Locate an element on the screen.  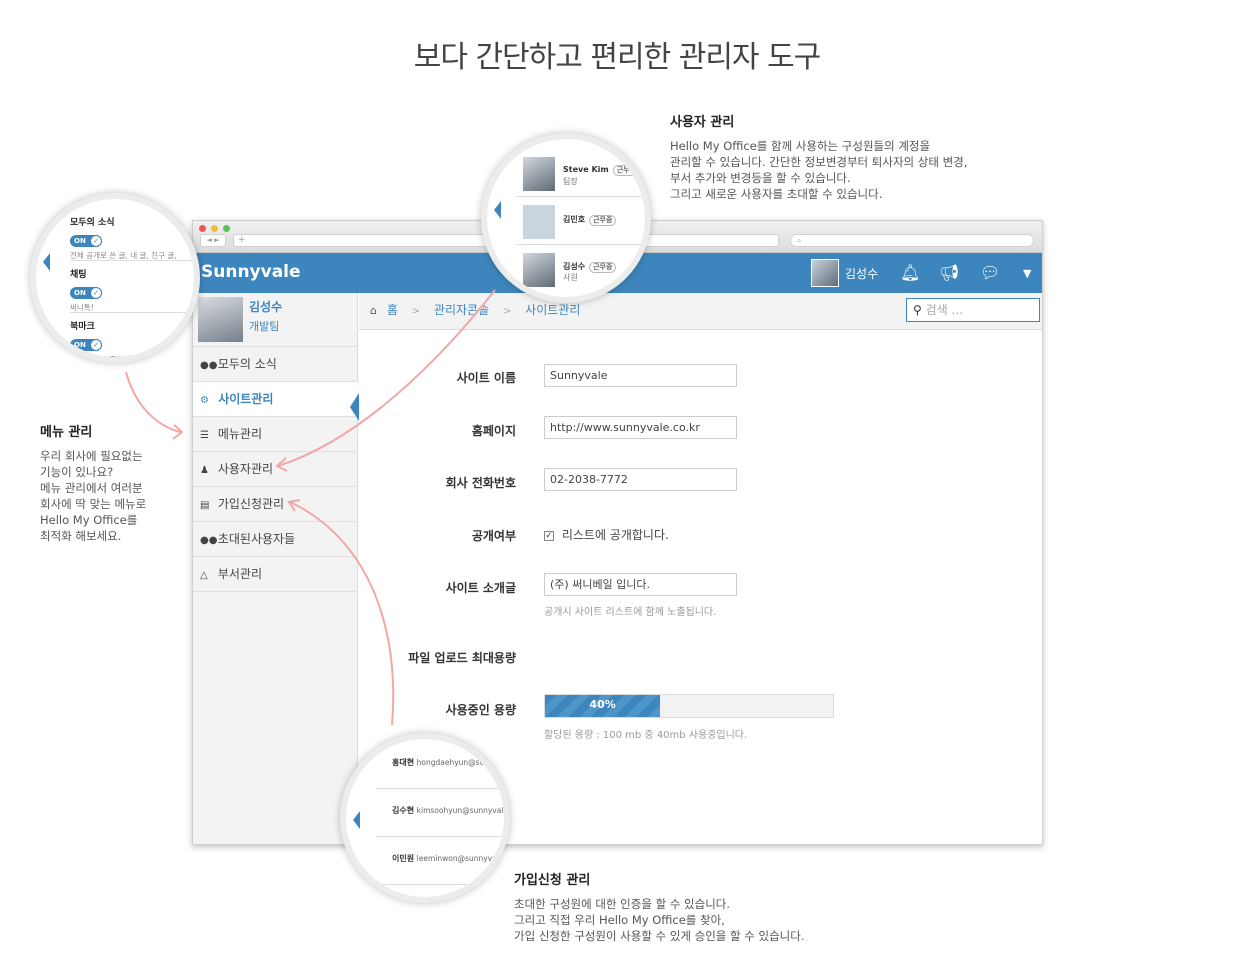
public-checkbox-row: ✓ 리스트에 공개합니다. is located at coordinates (606, 534).